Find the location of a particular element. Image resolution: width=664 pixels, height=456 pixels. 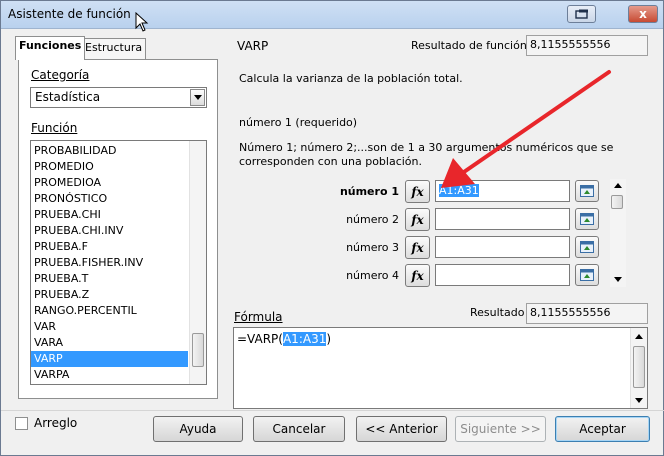

list-item: PRUEBA.Z is located at coordinates (109, 295).